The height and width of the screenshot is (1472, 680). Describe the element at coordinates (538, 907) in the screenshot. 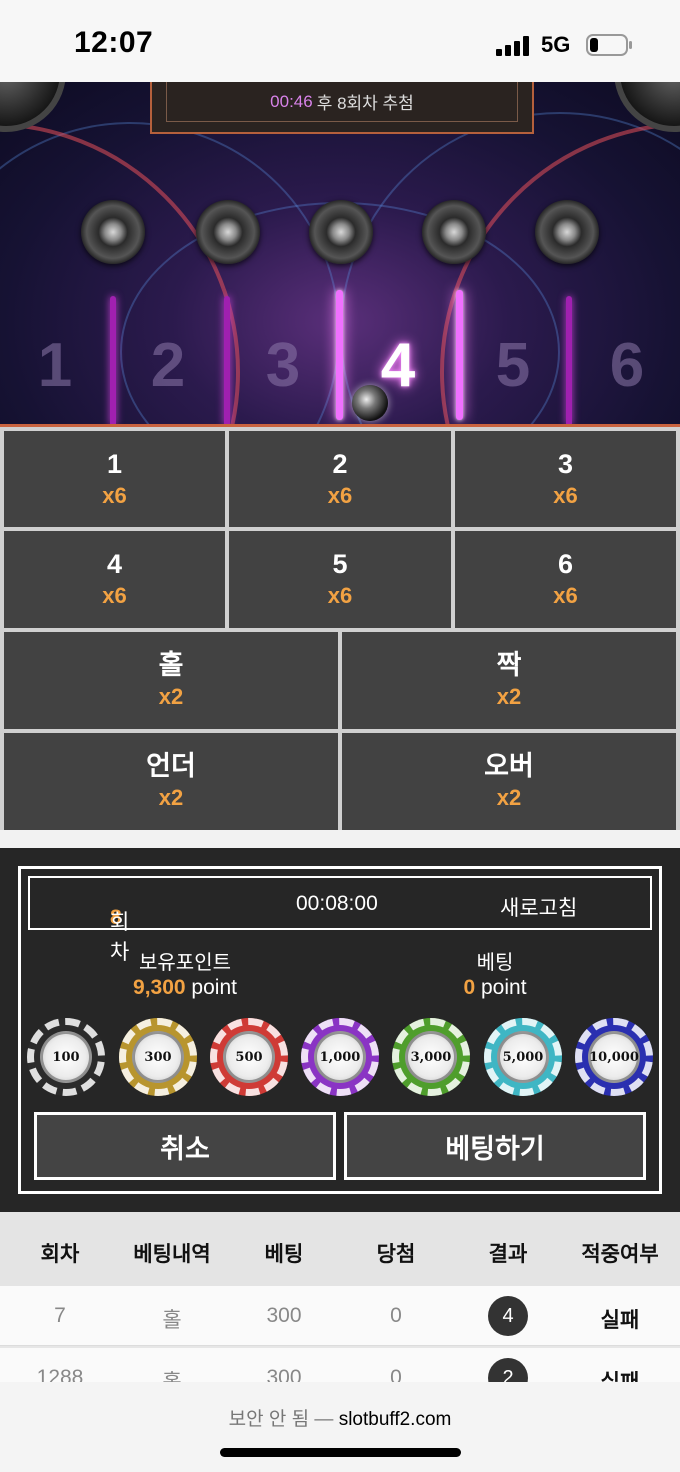

I see `refresh-button: 새로고침` at that location.